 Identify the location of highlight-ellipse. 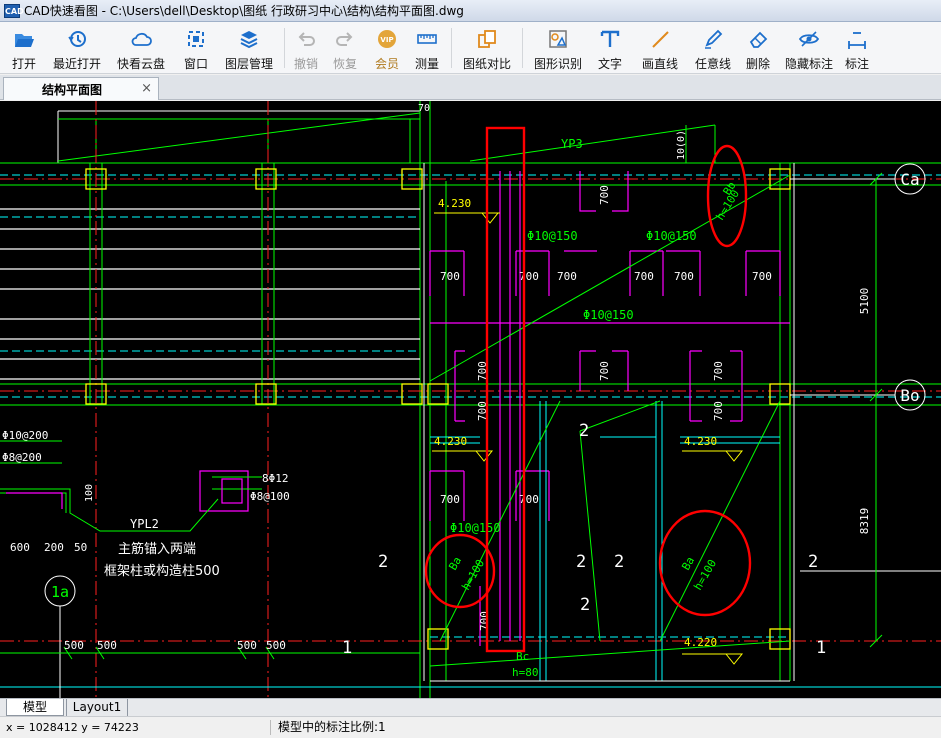
(460, 571).